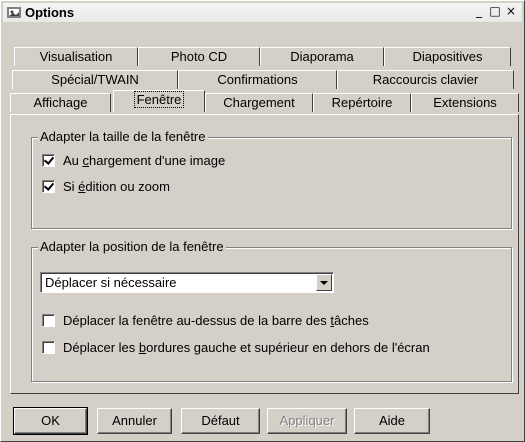  What do you see at coordinates (50, 421) in the screenshot?
I see `ok-button: OK` at bounding box center [50, 421].